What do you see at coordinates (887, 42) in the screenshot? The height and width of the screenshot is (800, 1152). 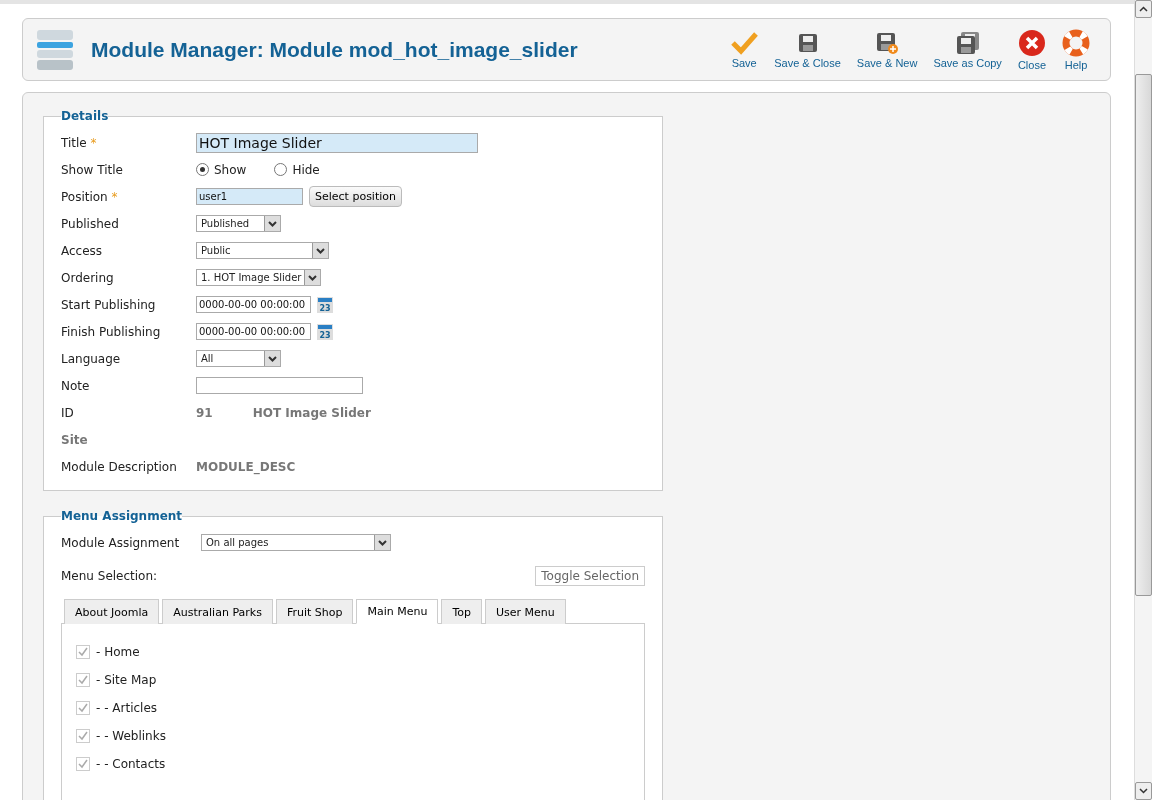 I see `floppy-disk-plus-icon` at bounding box center [887, 42].